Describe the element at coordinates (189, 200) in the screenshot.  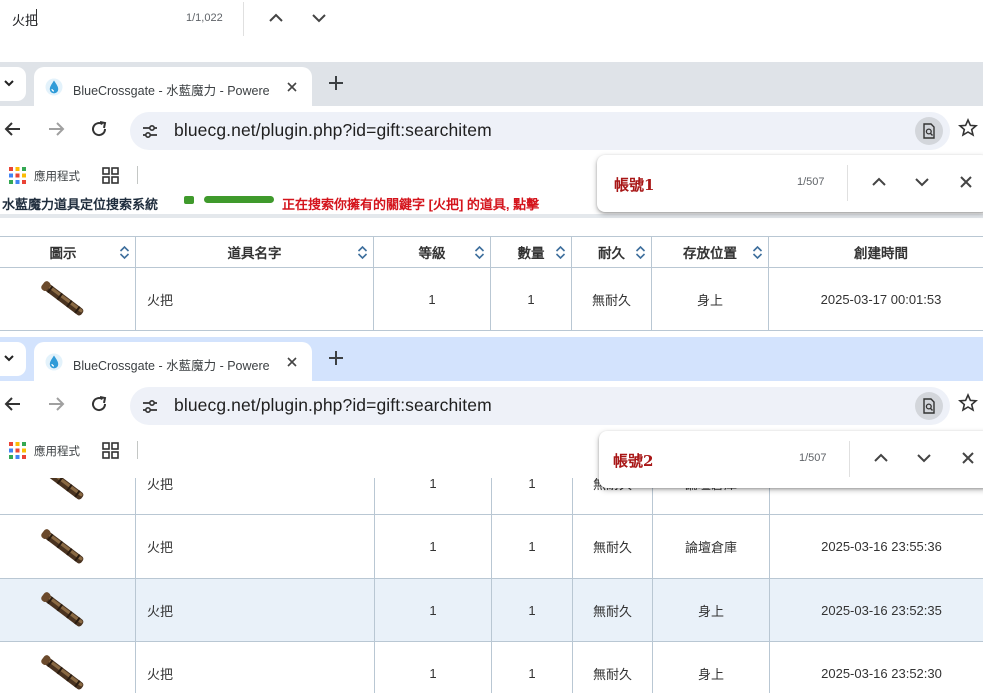
I see `banner-arrow-icon` at that location.